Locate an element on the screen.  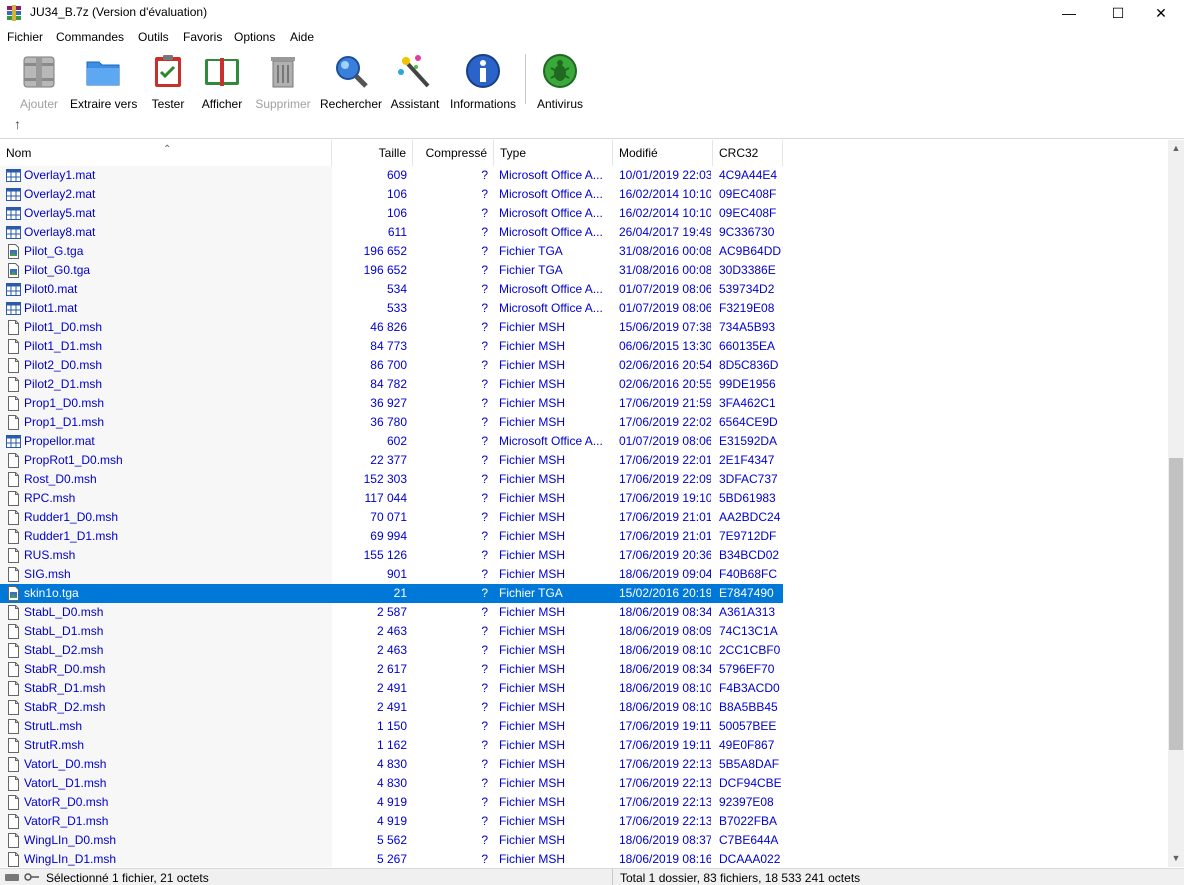
column-header-modified: Modifié is located at coordinates (663, 153).